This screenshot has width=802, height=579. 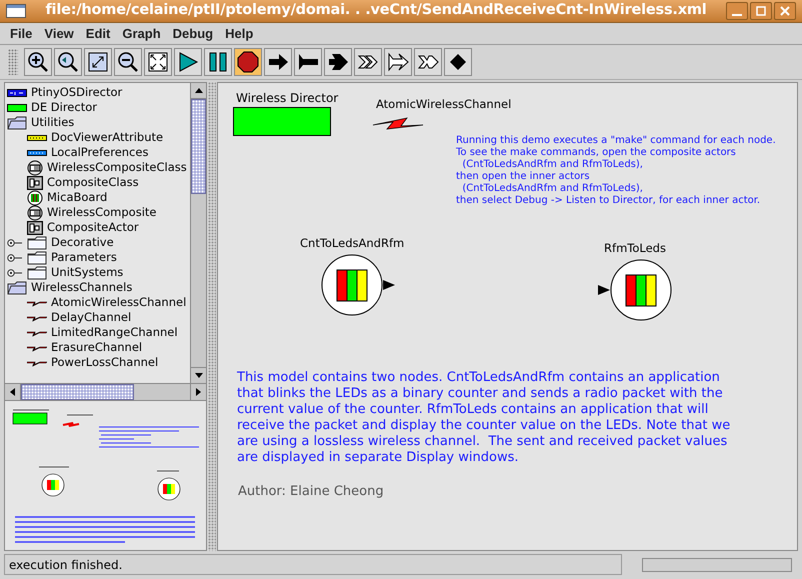 What do you see at coordinates (77, 197) in the screenshot?
I see `tree-item: MicaBoard` at bounding box center [77, 197].